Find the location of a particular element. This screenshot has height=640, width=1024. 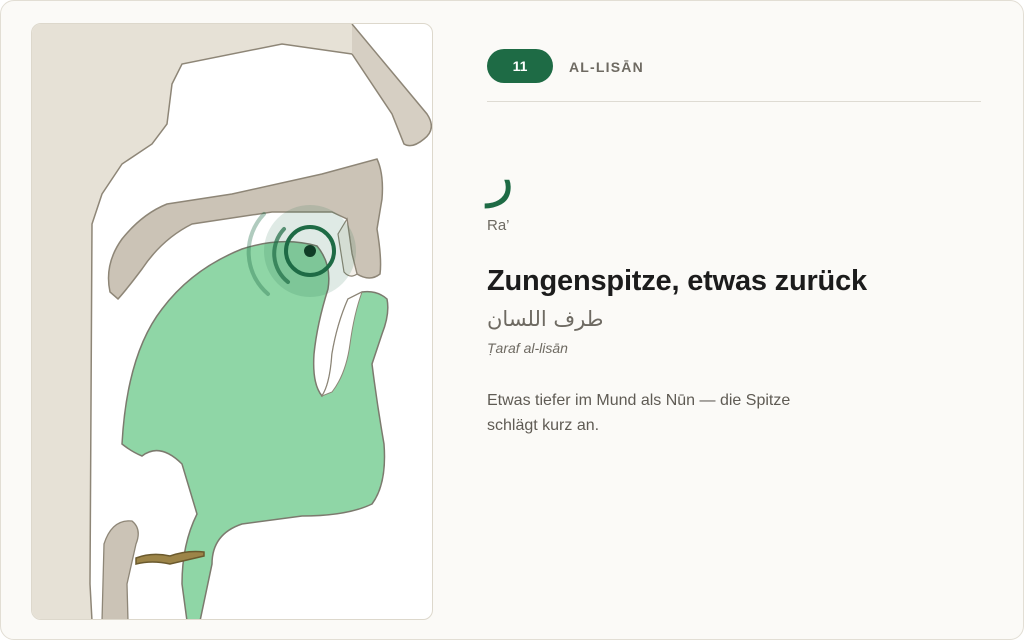

lesson-number-badge: 11 is located at coordinates (520, 66).